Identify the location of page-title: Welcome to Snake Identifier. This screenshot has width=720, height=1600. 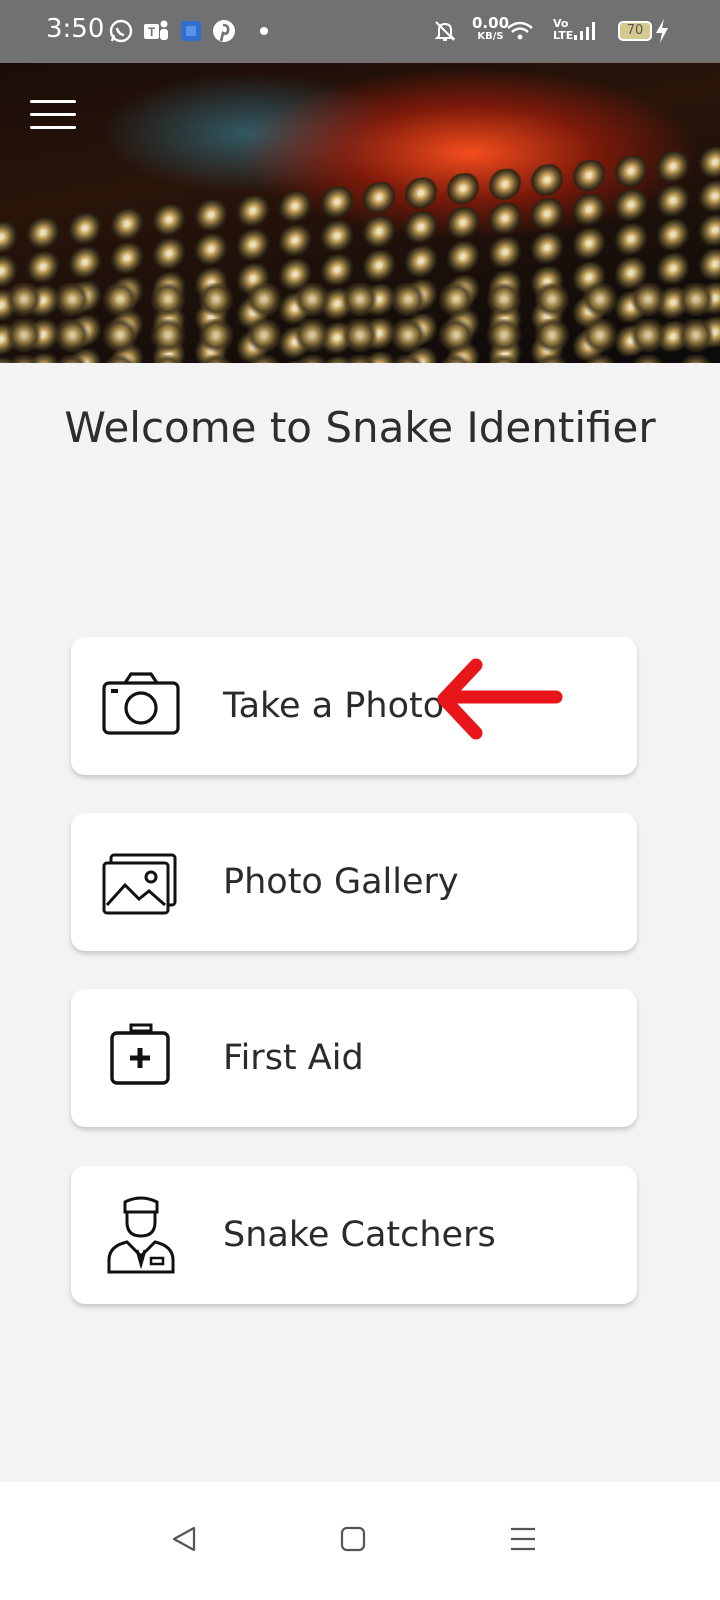
(360, 427).